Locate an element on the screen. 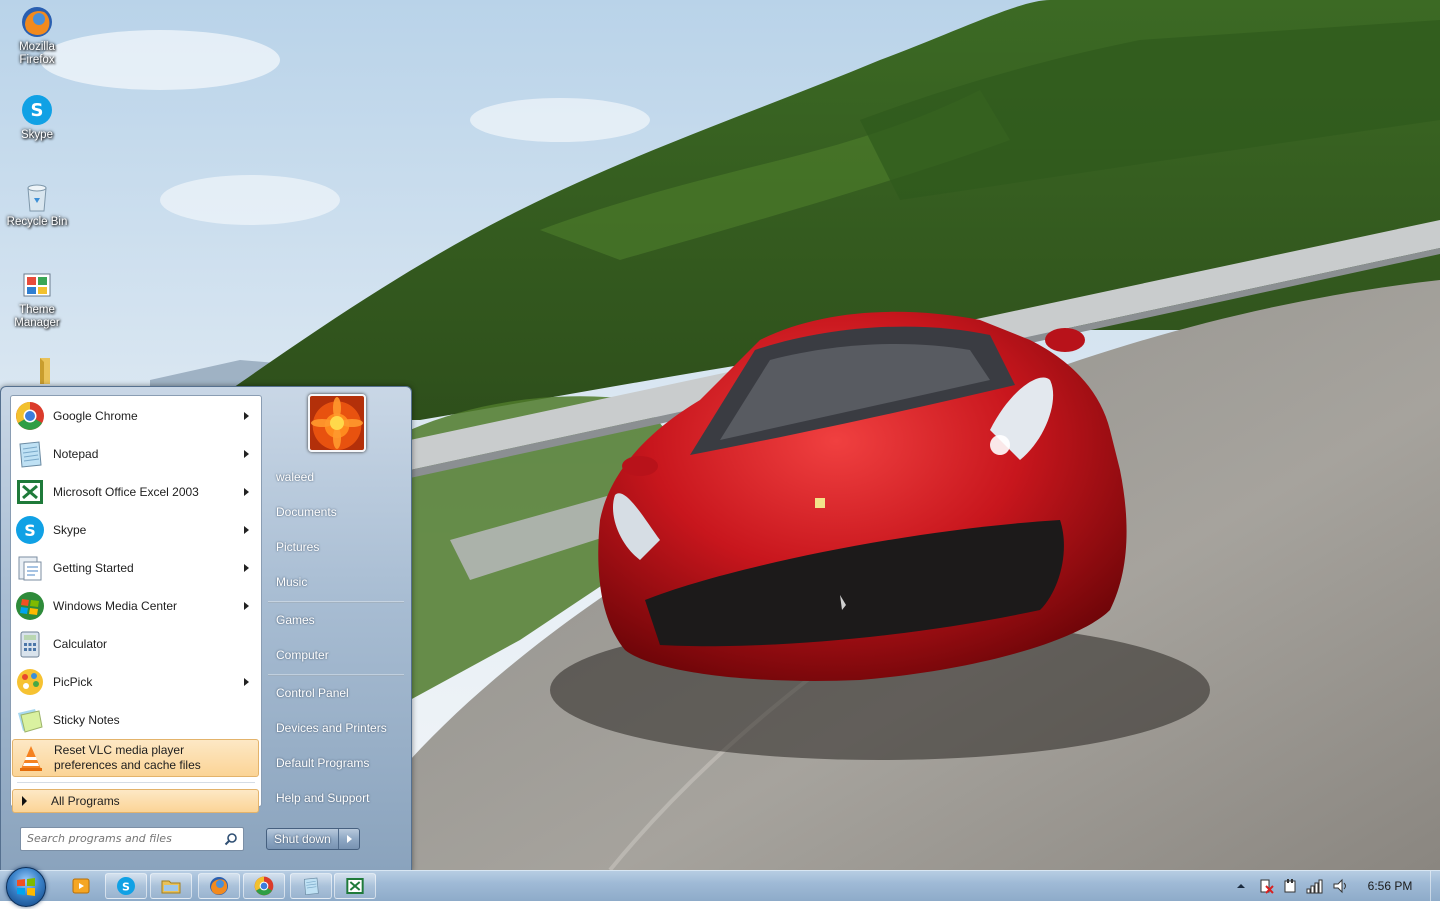 This screenshot has height=909, width=1440. vlc-icon is located at coordinates (31, 758).